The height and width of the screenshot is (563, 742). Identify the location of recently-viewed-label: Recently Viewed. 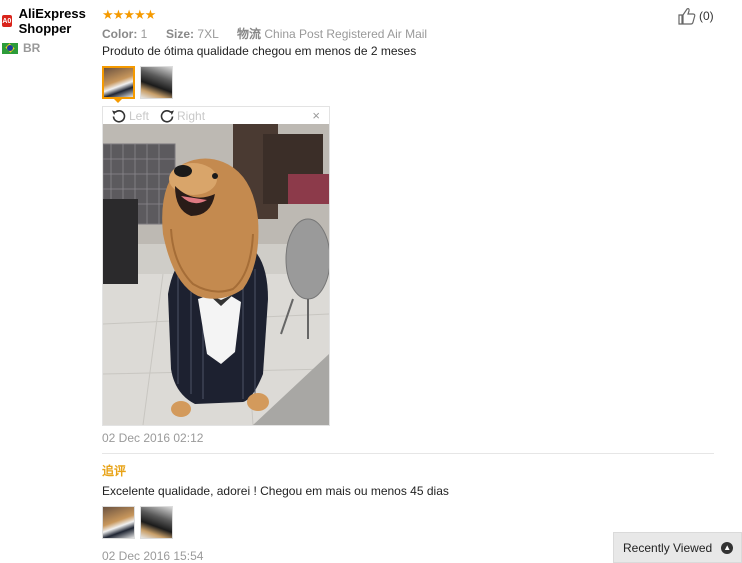
(668, 547).